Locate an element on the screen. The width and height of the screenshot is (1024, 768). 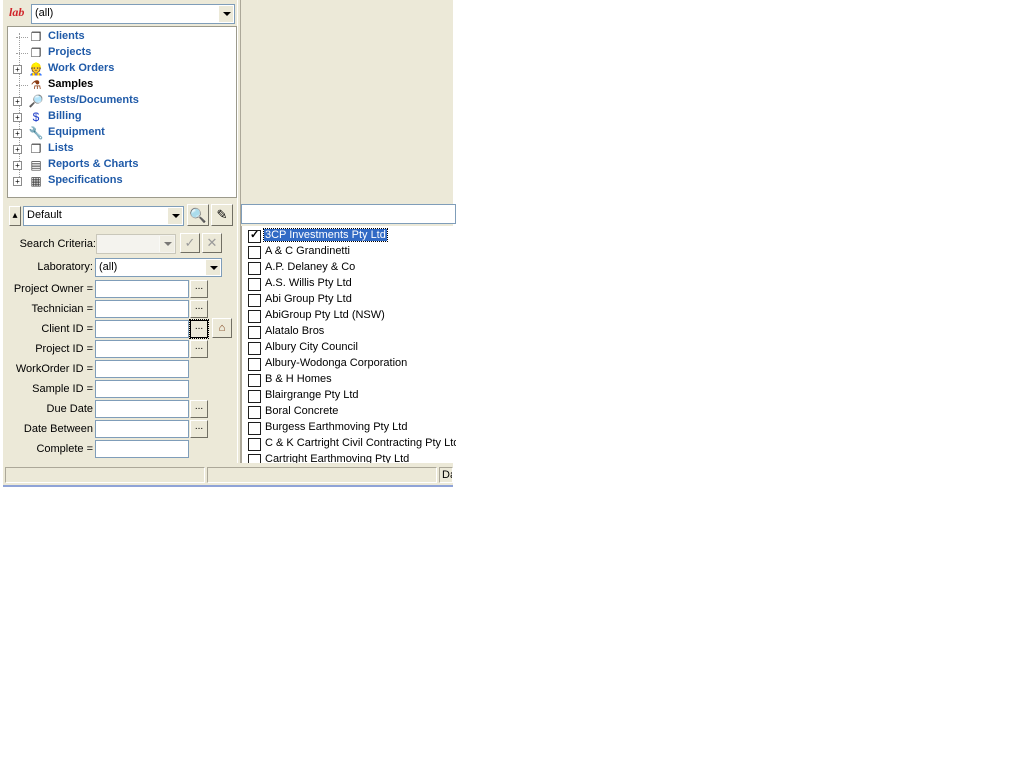
client-filter-input is located at coordinates (348, 214).